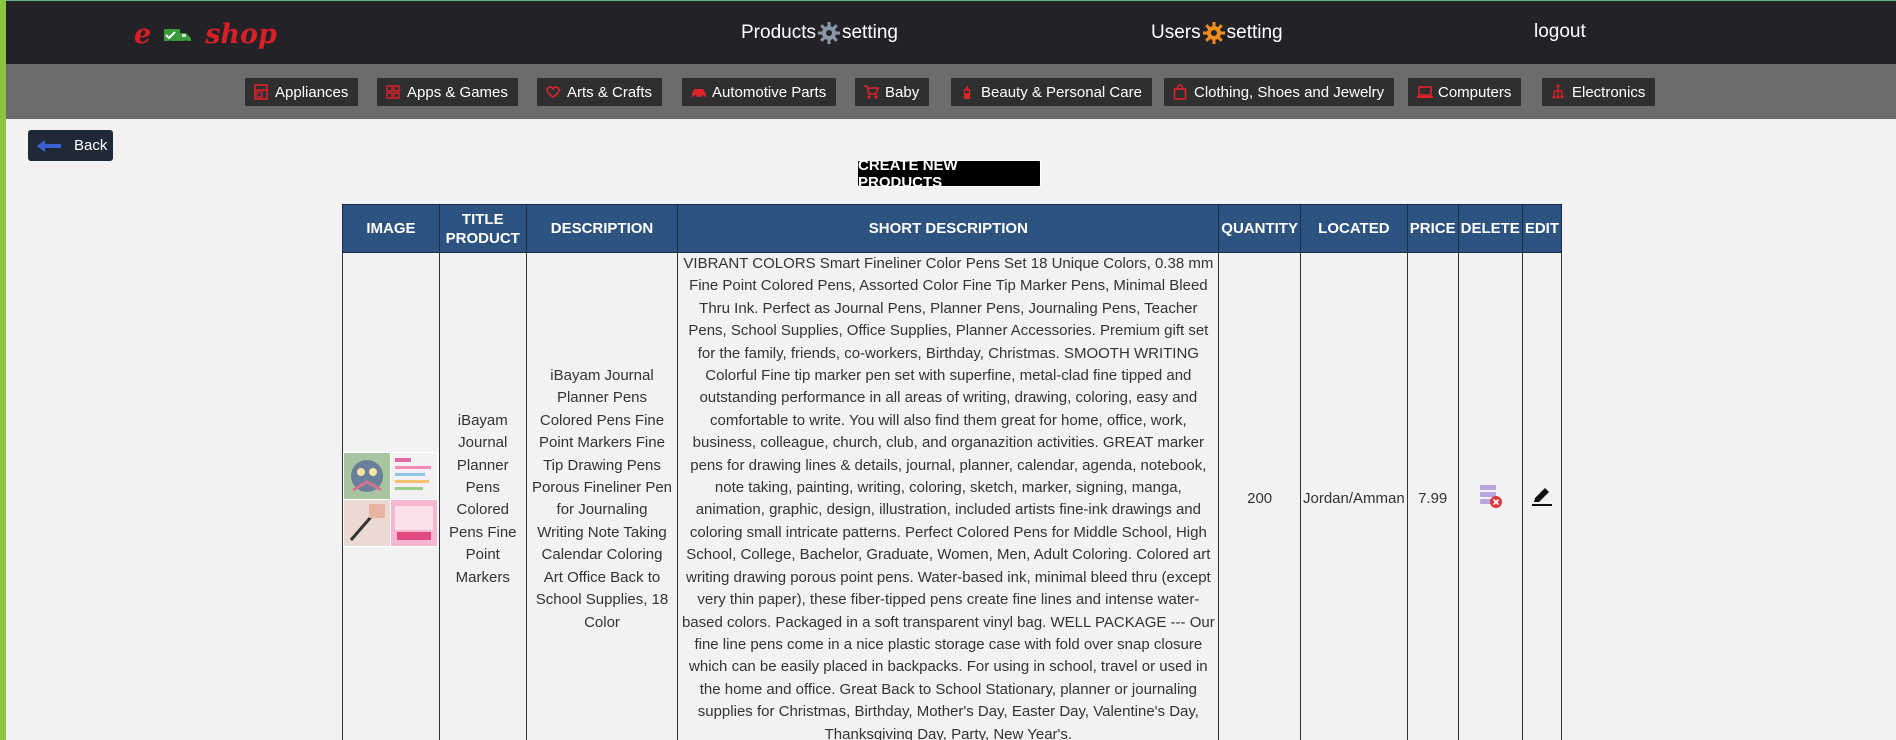 The height and width of the screenshot is (740, 1896). What do you see at coordinates (1424, 92) in the screenshot?
I see `laptop-icon` at bounding box center [1424, 92].